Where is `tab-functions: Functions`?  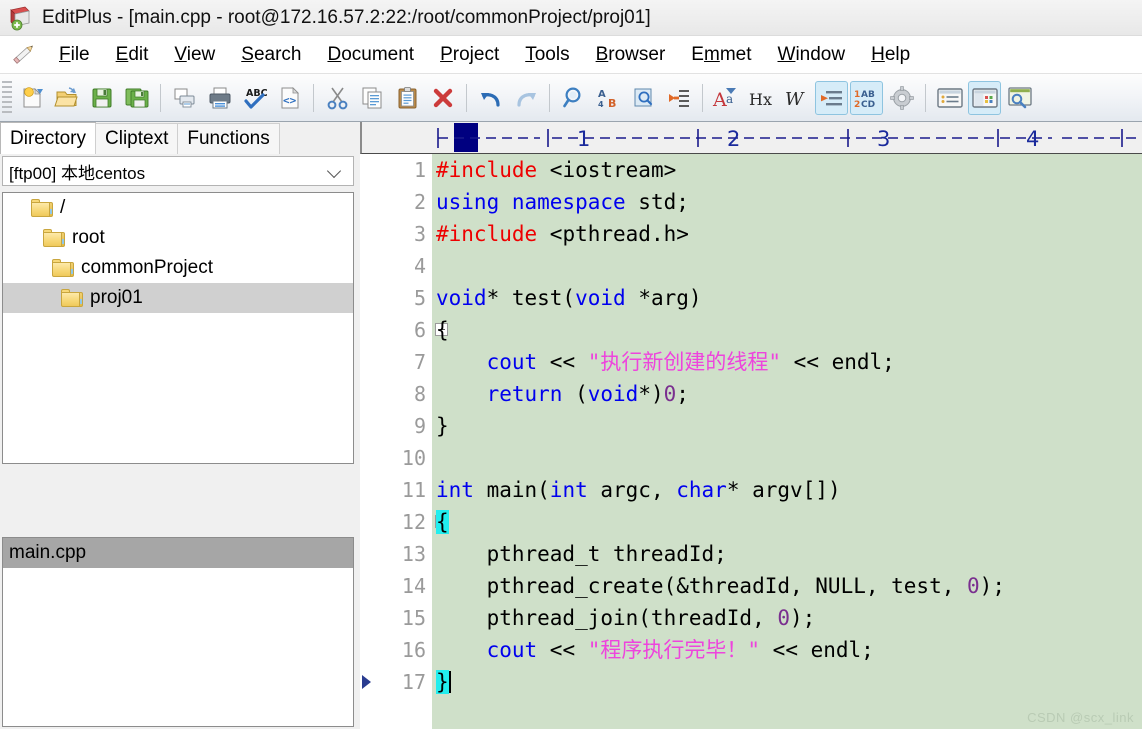
tab-functions: Functions is located at coordinates (228, 138).